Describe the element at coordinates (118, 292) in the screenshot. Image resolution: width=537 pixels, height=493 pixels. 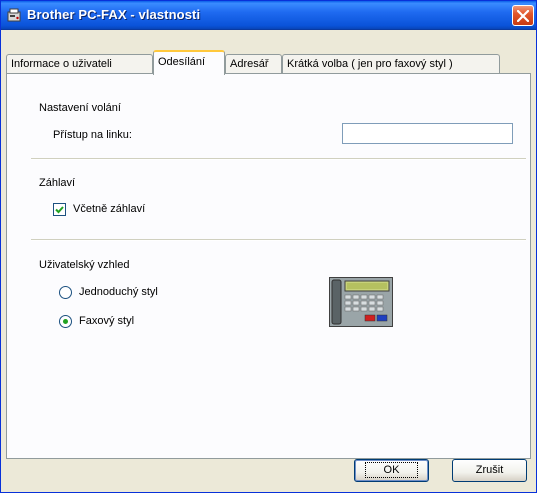
I see `simple-style-label: Jednoduchý styl` at that location.